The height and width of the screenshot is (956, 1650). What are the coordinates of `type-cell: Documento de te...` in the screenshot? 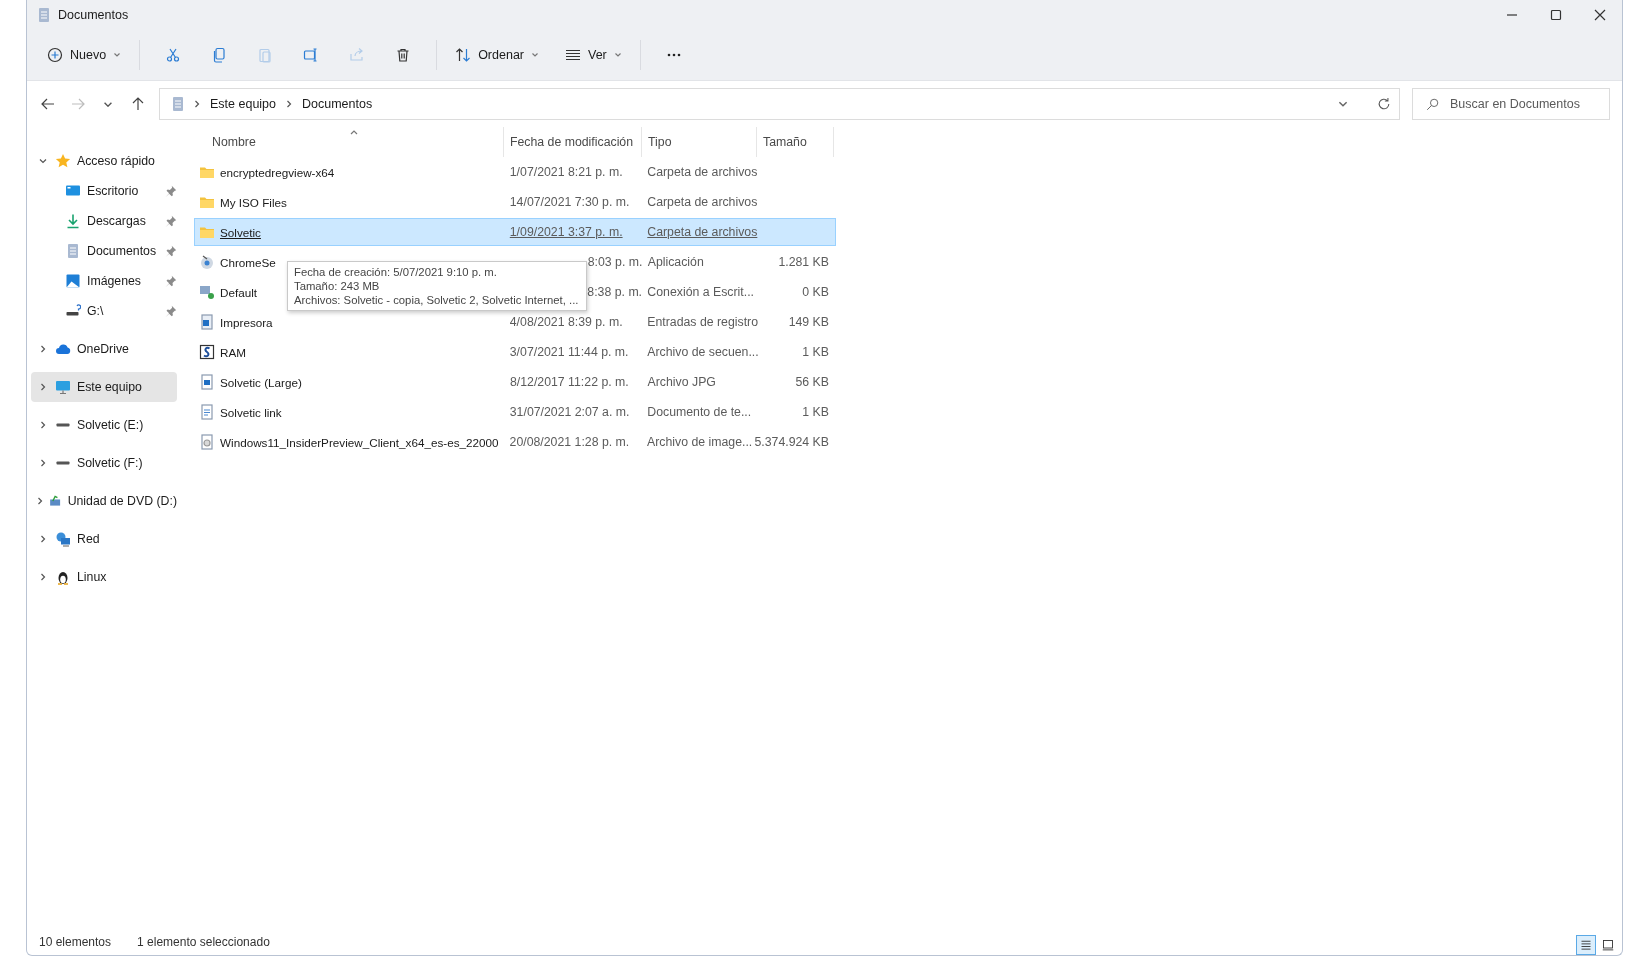 It's located at (699, 412).